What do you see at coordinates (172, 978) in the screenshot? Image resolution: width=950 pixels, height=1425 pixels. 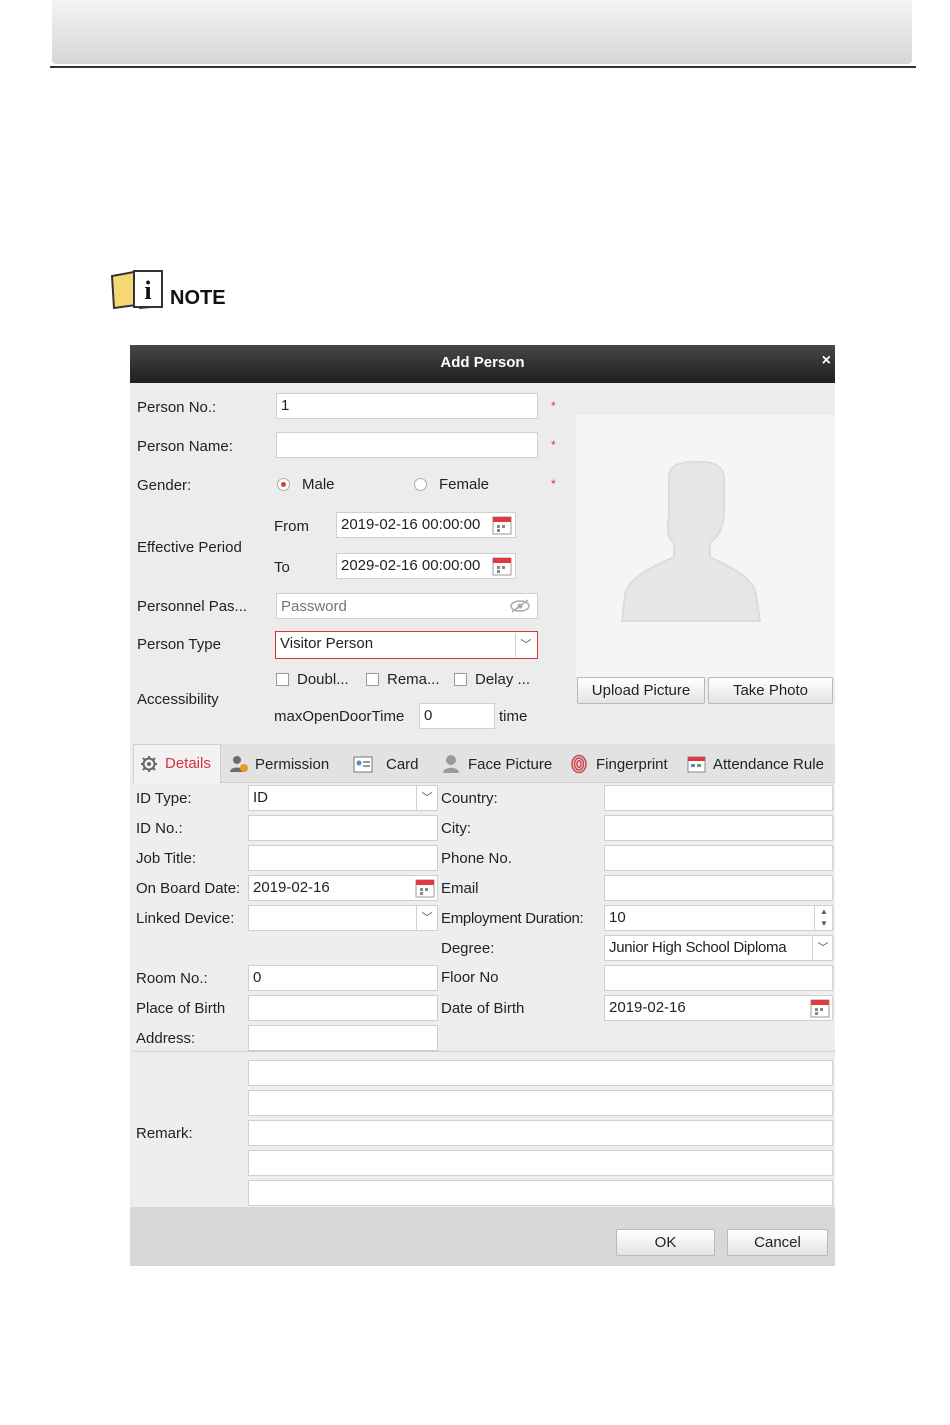 I see `room-no-label: Room No.:` at bounding box center [172, 978].